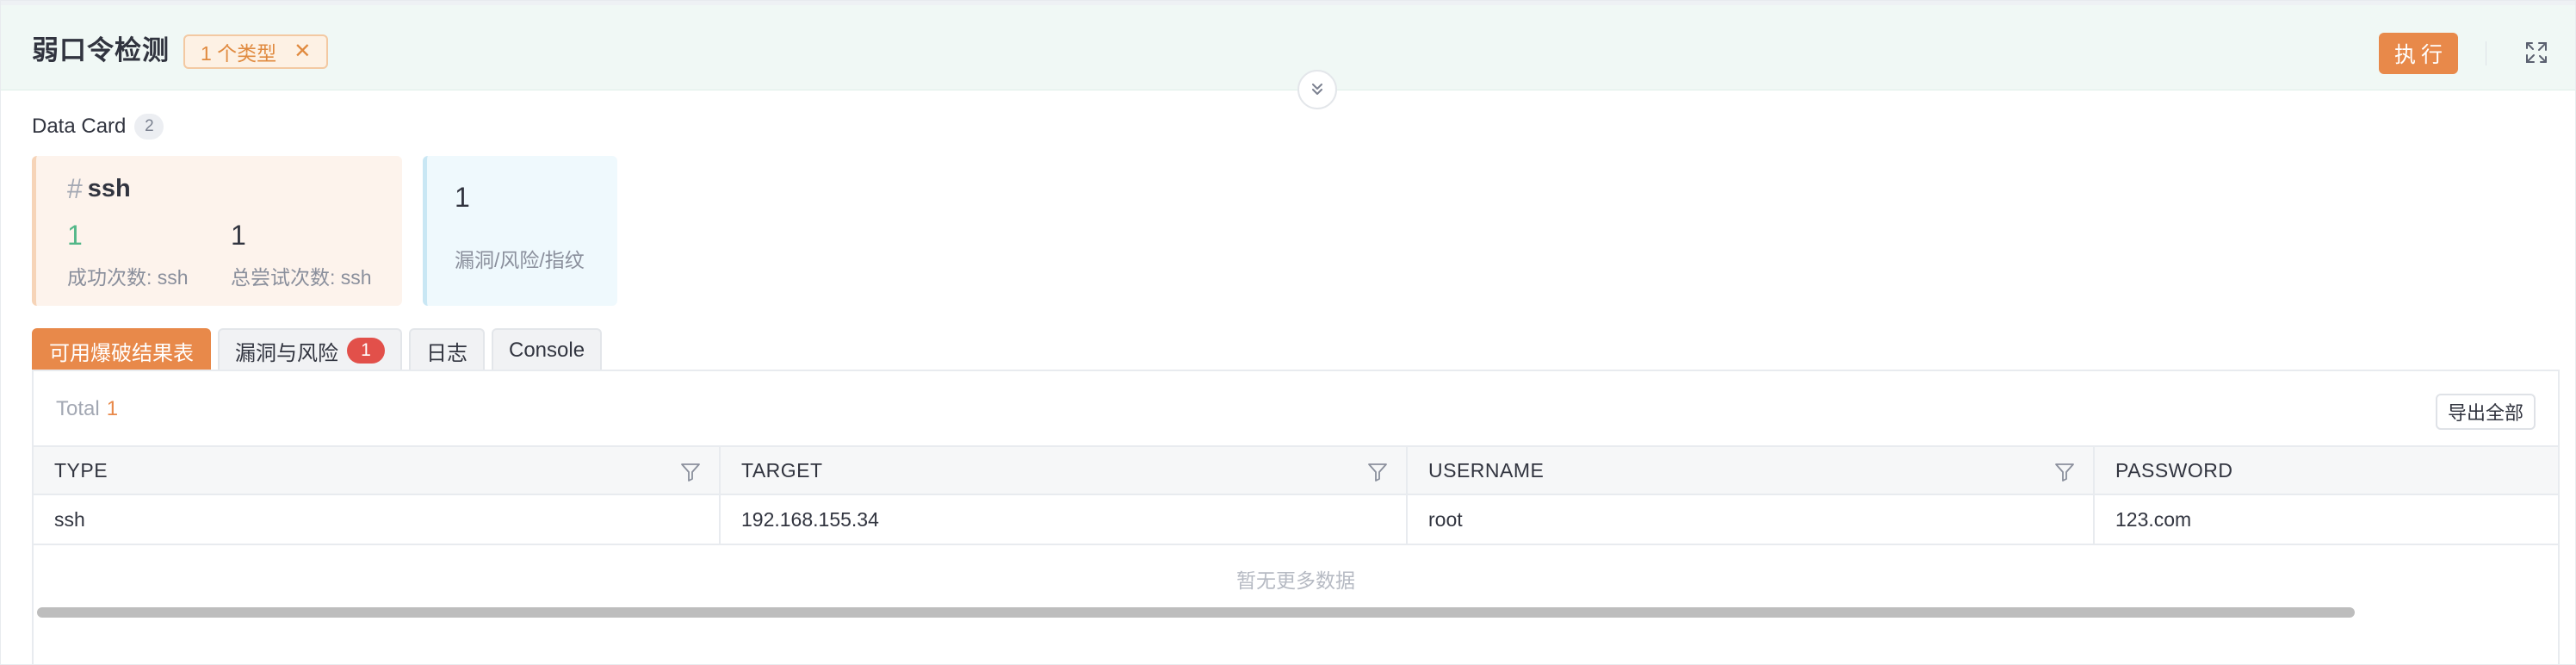  I want to click on tab-label: 日志, so click(447, 353).